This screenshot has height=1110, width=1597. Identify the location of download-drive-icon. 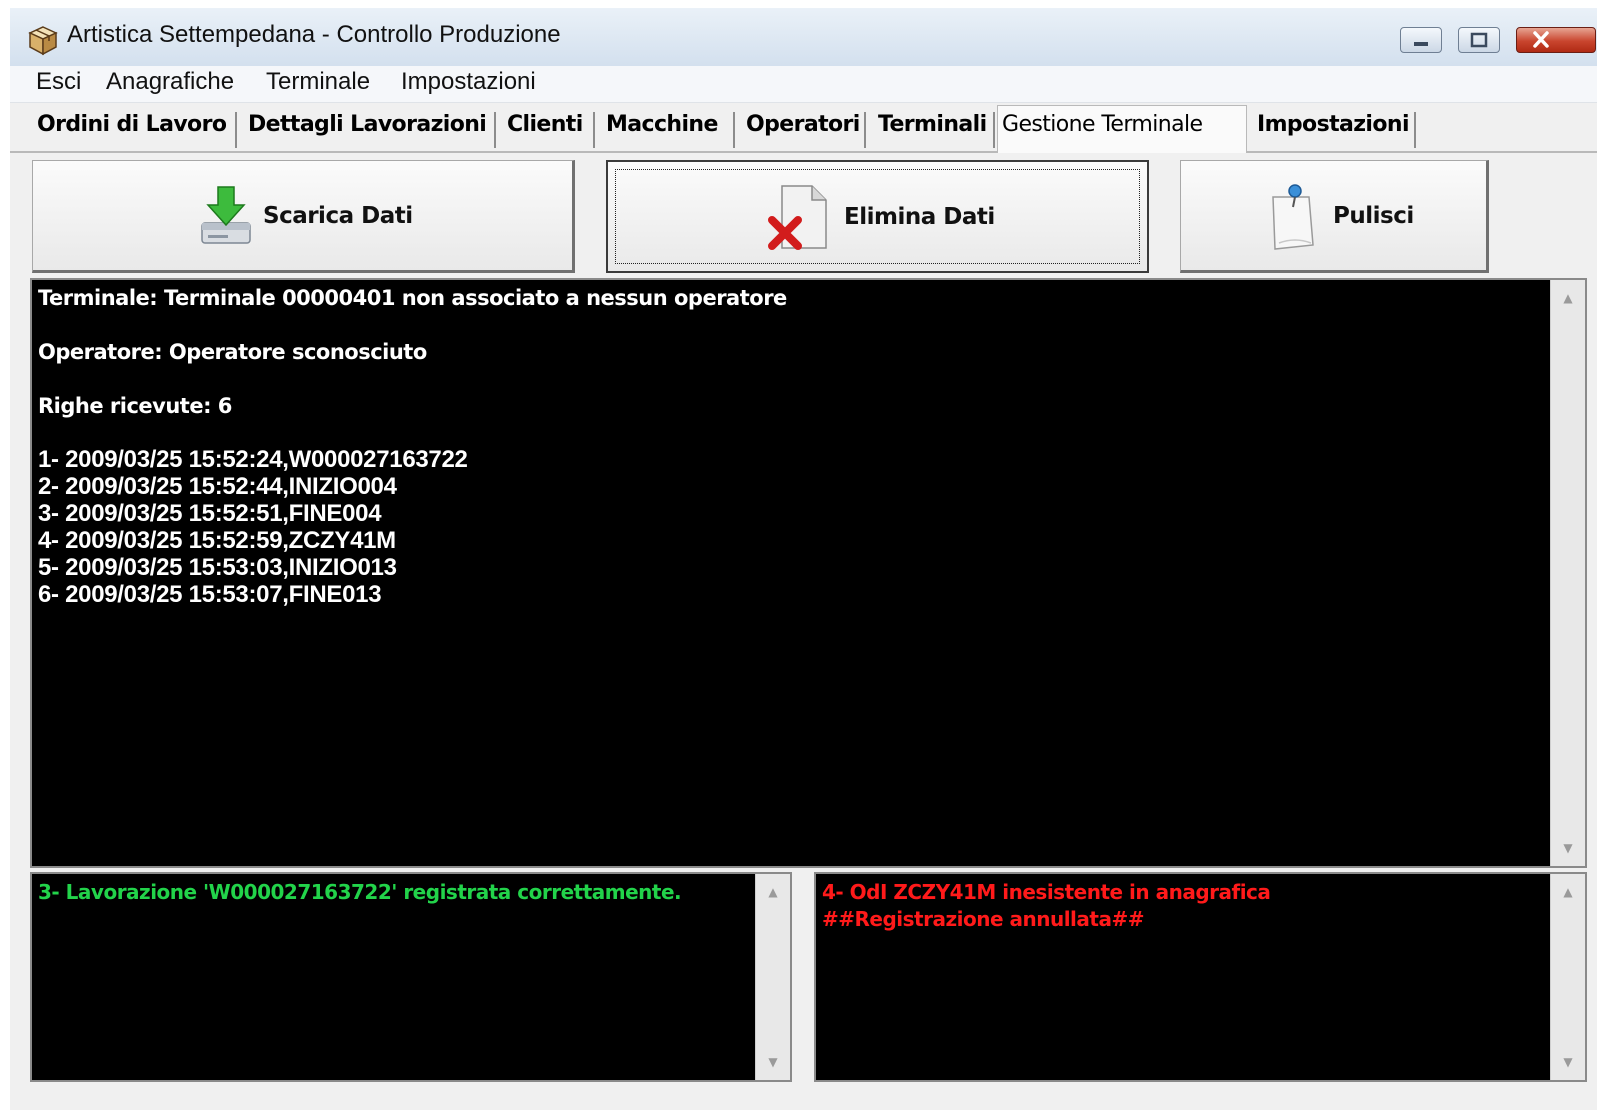
(226, 215).